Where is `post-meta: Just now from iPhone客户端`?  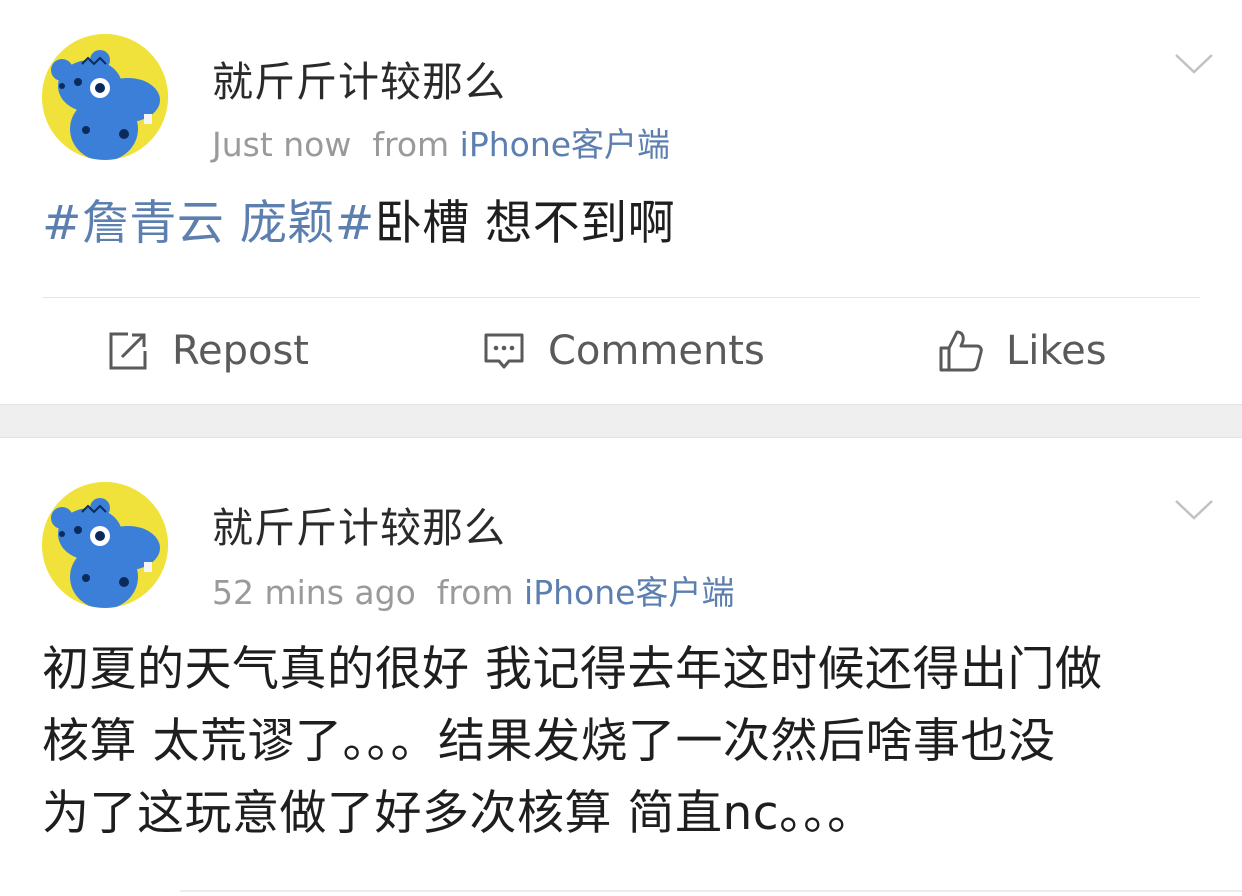
post-meta: Just now from iPhone客户端 is located at coordinates (441, 142).